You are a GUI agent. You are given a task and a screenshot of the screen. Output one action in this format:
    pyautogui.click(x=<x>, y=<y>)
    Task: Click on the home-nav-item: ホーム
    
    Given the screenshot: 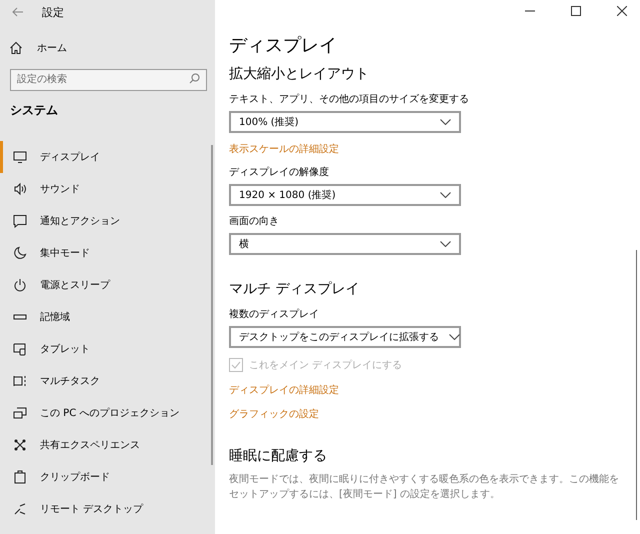 What is the action you would take?
    pyautogui.click(x=112, y=48)
    